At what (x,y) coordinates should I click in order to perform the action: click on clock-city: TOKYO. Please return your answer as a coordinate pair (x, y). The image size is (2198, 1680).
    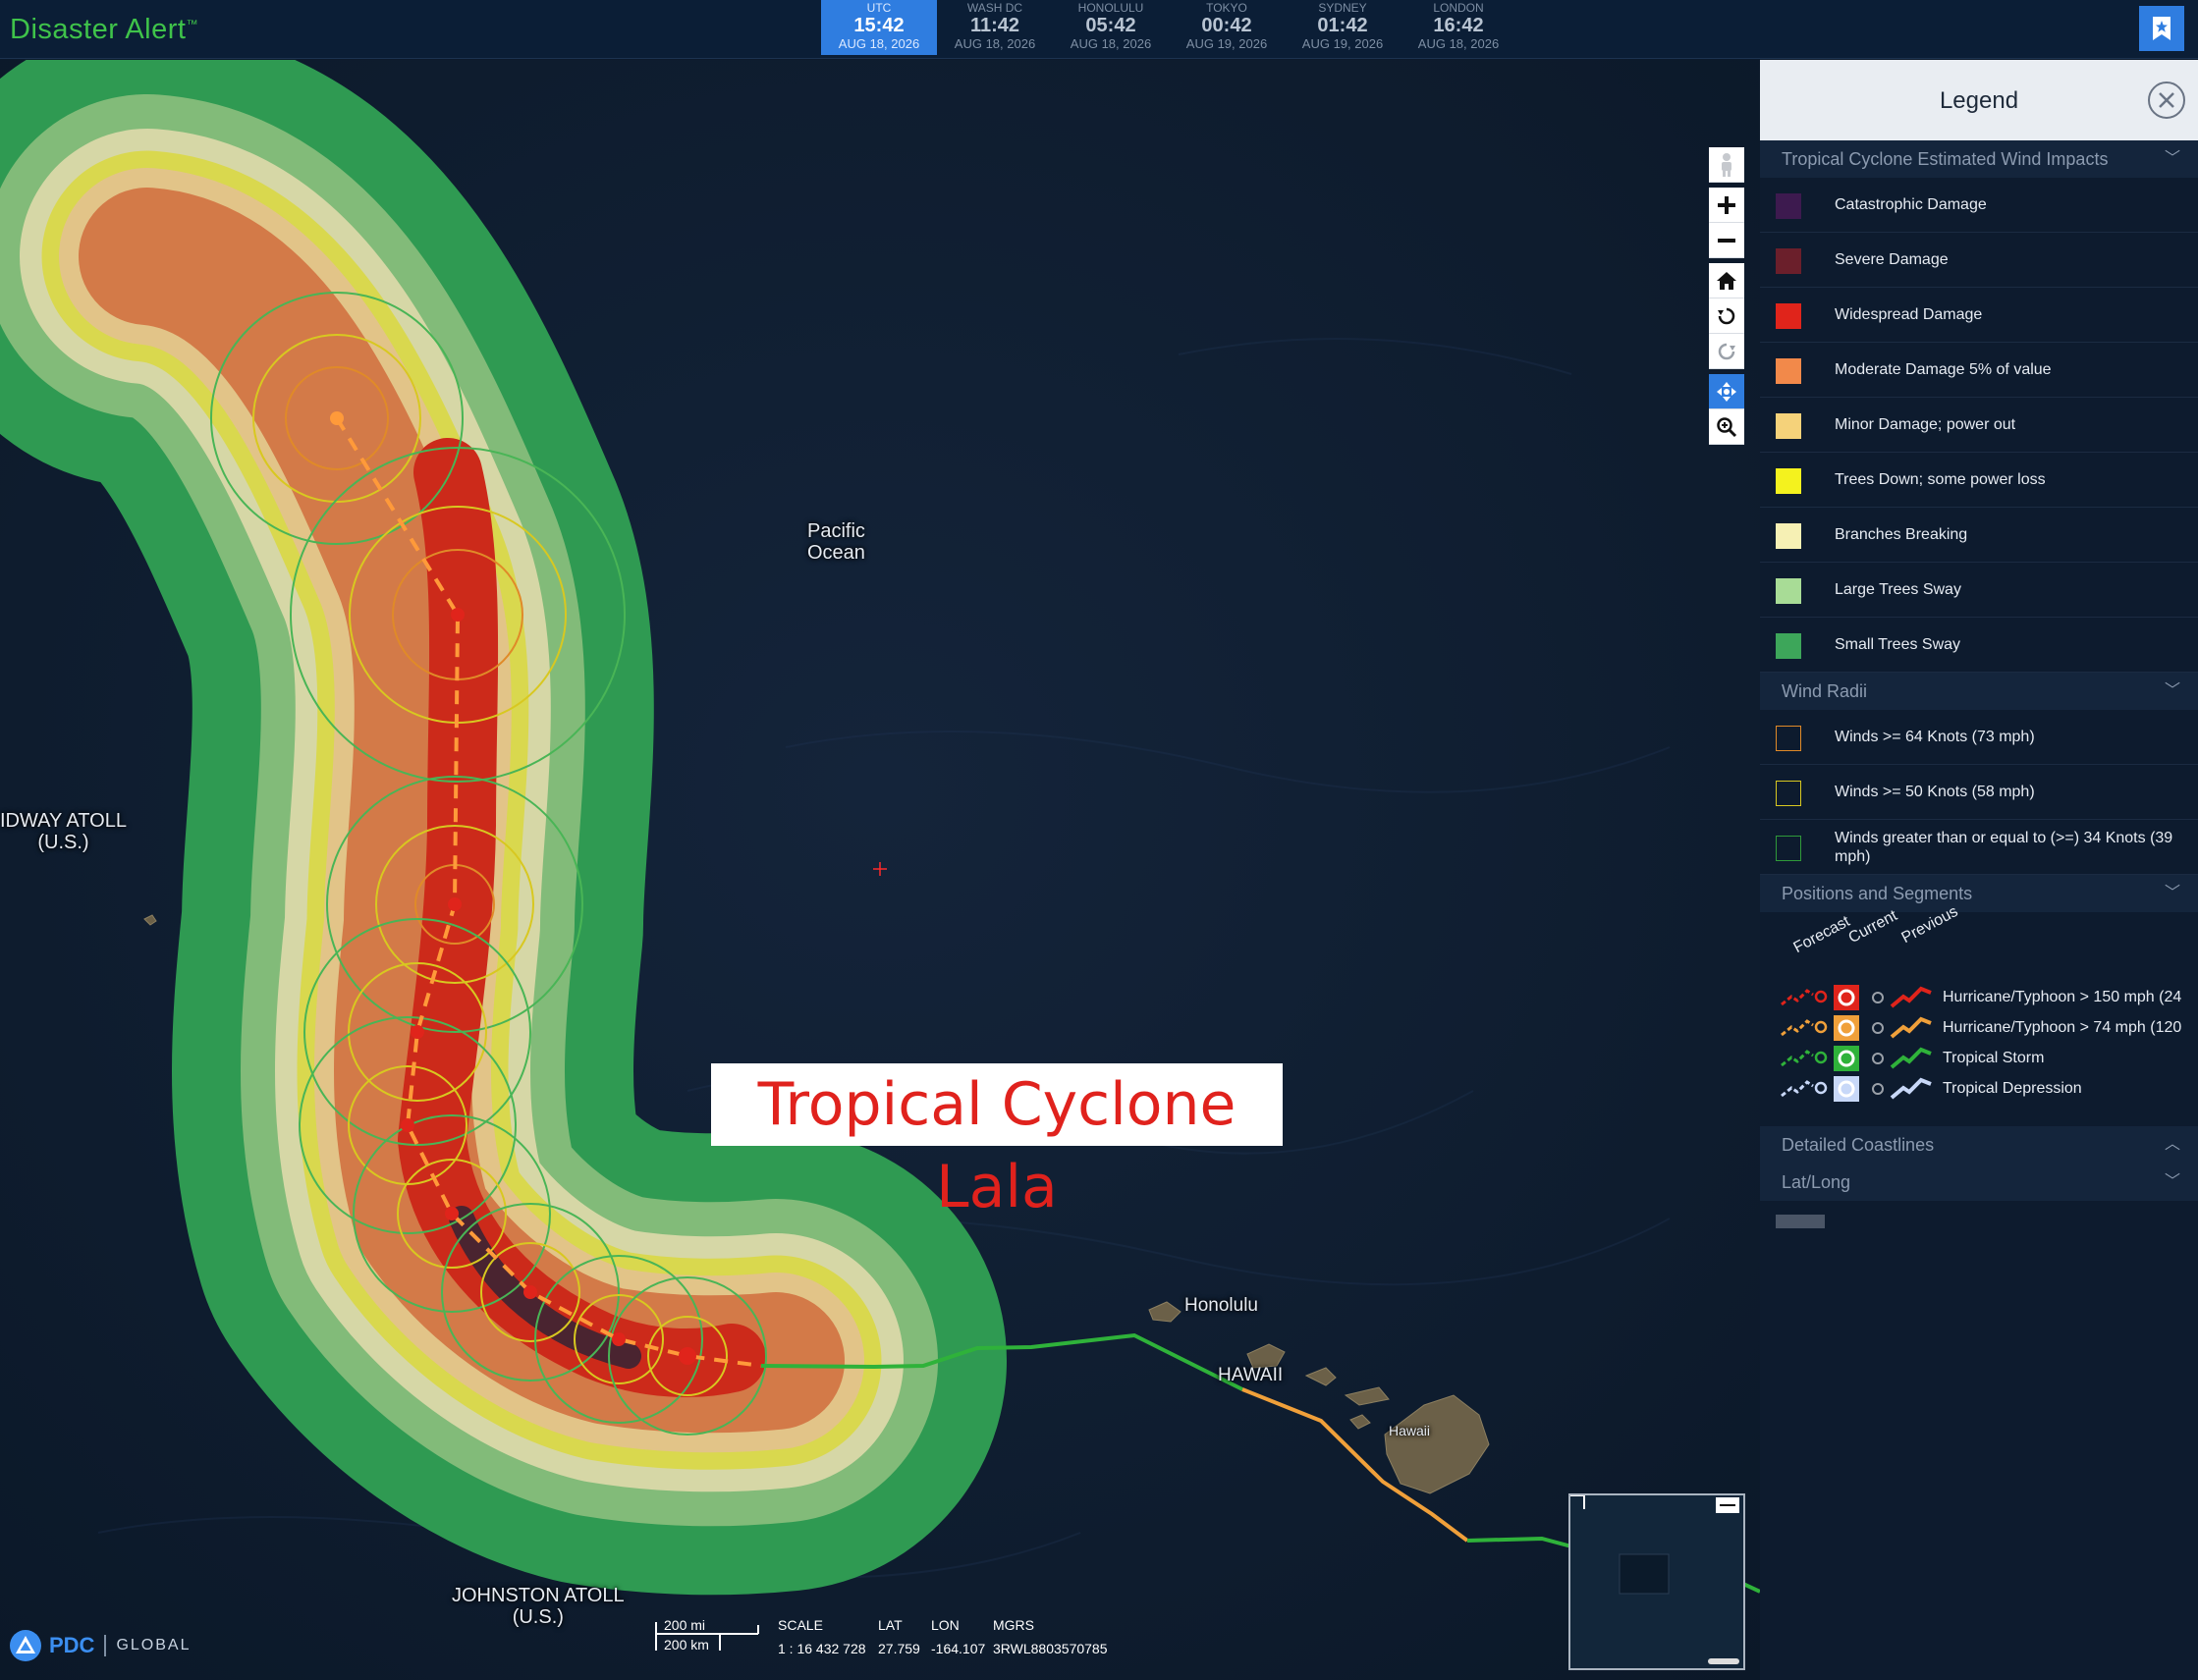
    Looking at the image, I should click on (1226, 8).